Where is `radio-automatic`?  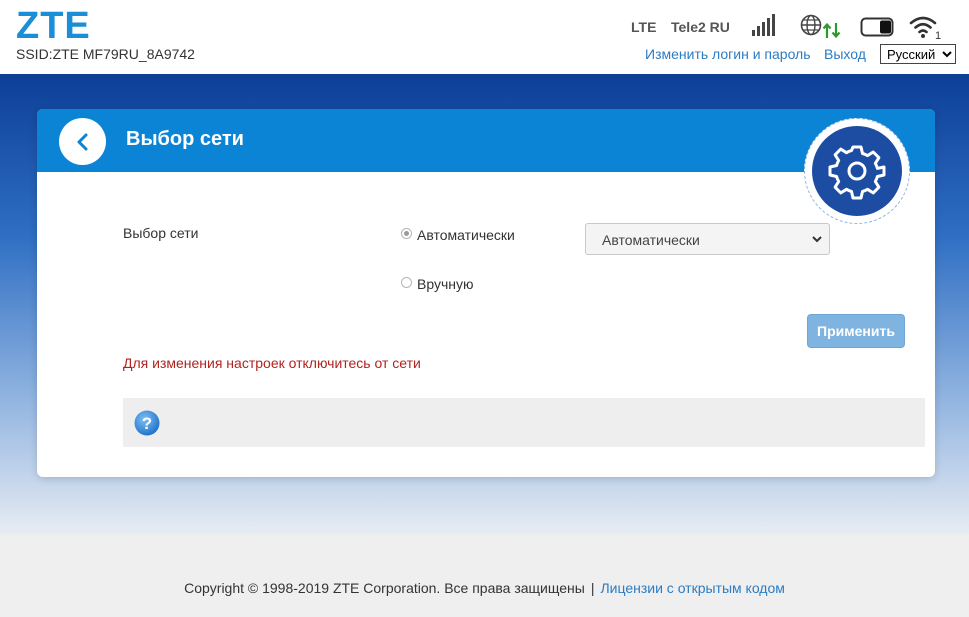 radio-automatic is located at coordinates (406, 233).